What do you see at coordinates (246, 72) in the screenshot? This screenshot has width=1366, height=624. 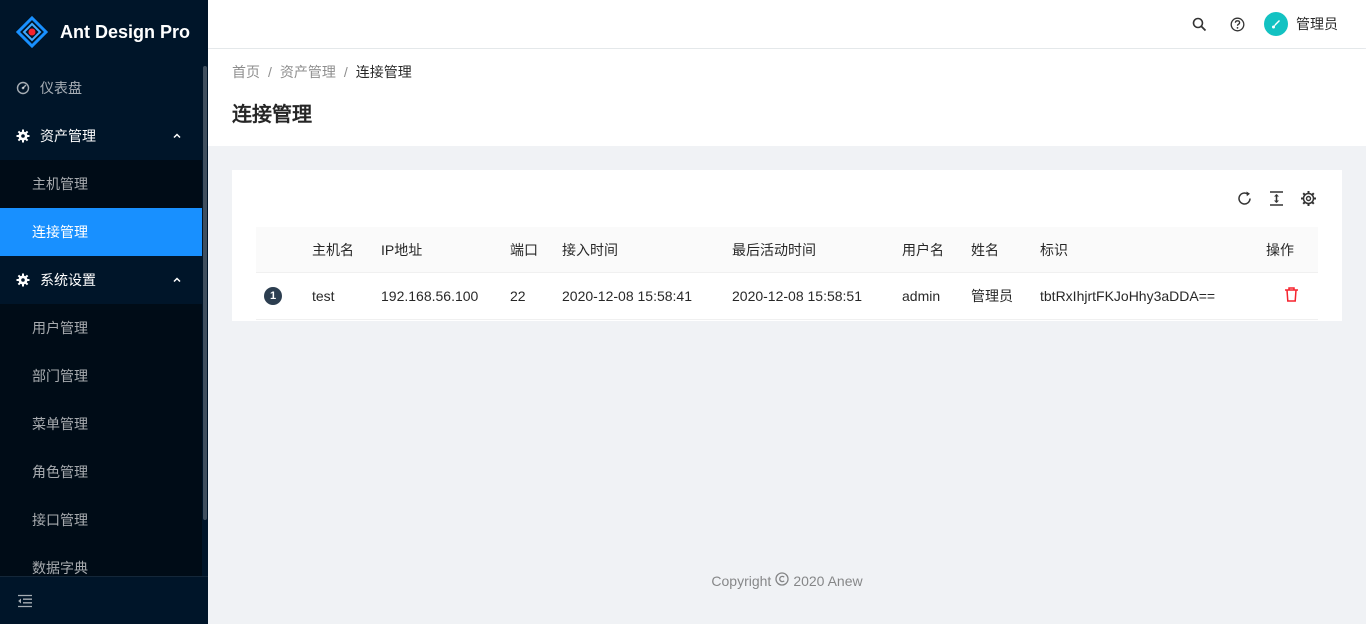 I see `breadcrumb-home: 首页` at bounding box center [246, 72].